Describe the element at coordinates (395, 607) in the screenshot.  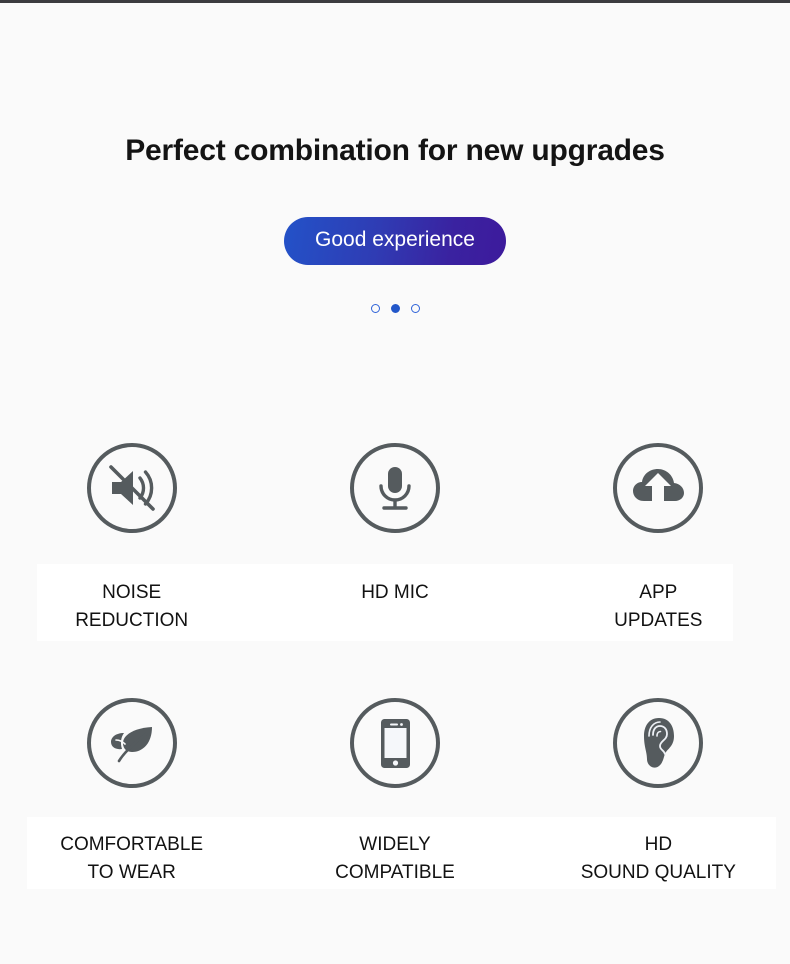
I see `feature-labels-row-1: NOISE REDUCTION HD MIC APP UPDATES` at that location.